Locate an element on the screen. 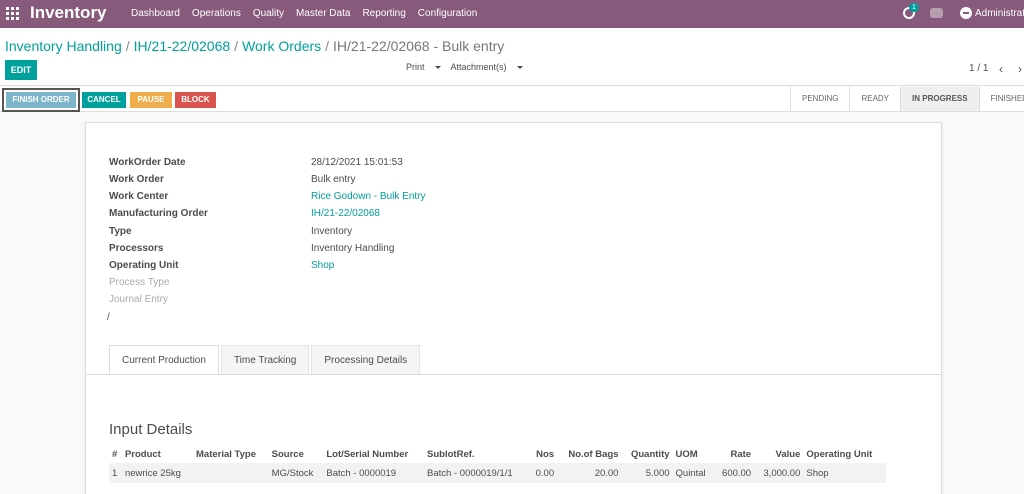  col-operating-unit: Operating Unit is located at coordinates (839, 454).